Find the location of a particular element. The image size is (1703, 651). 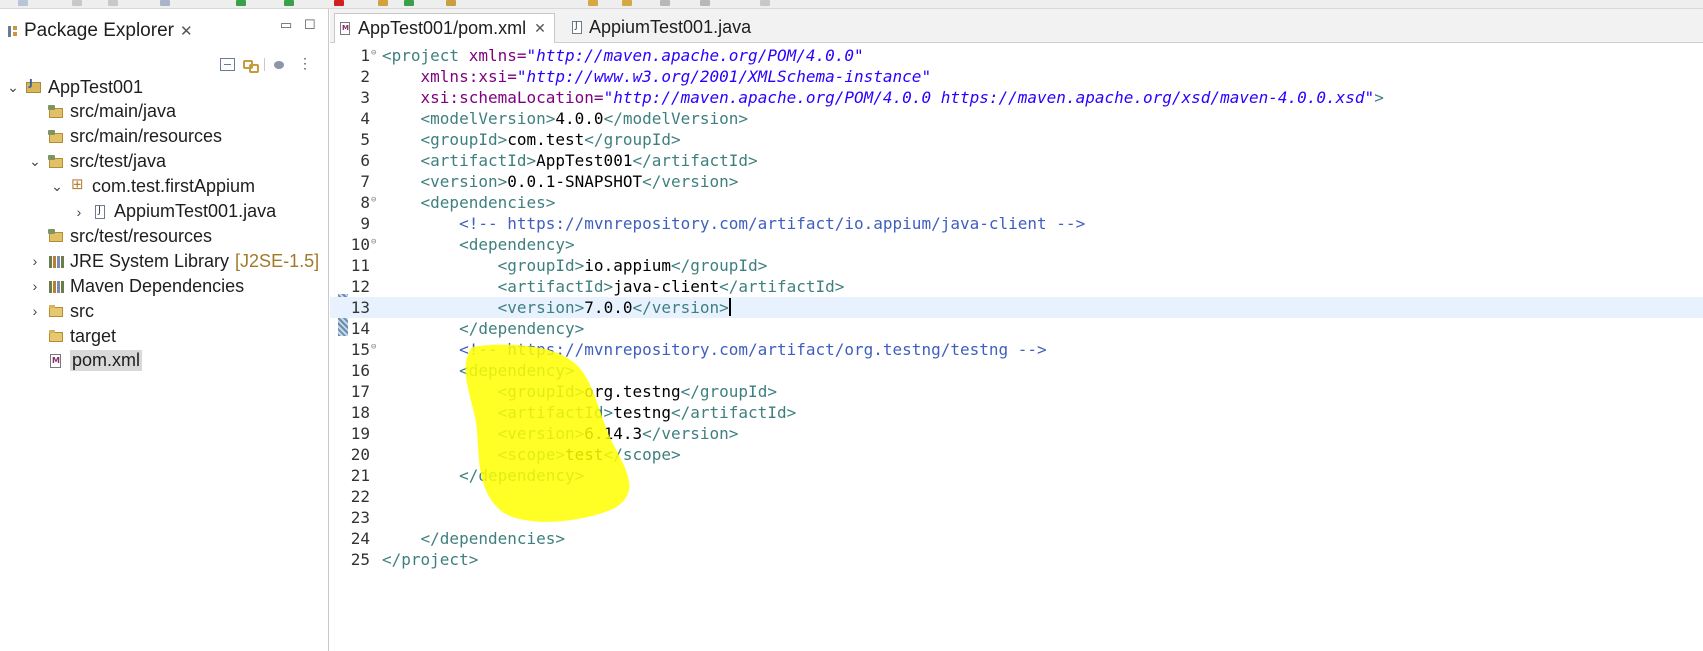

debug-icon is located at coordinates (289, 3).